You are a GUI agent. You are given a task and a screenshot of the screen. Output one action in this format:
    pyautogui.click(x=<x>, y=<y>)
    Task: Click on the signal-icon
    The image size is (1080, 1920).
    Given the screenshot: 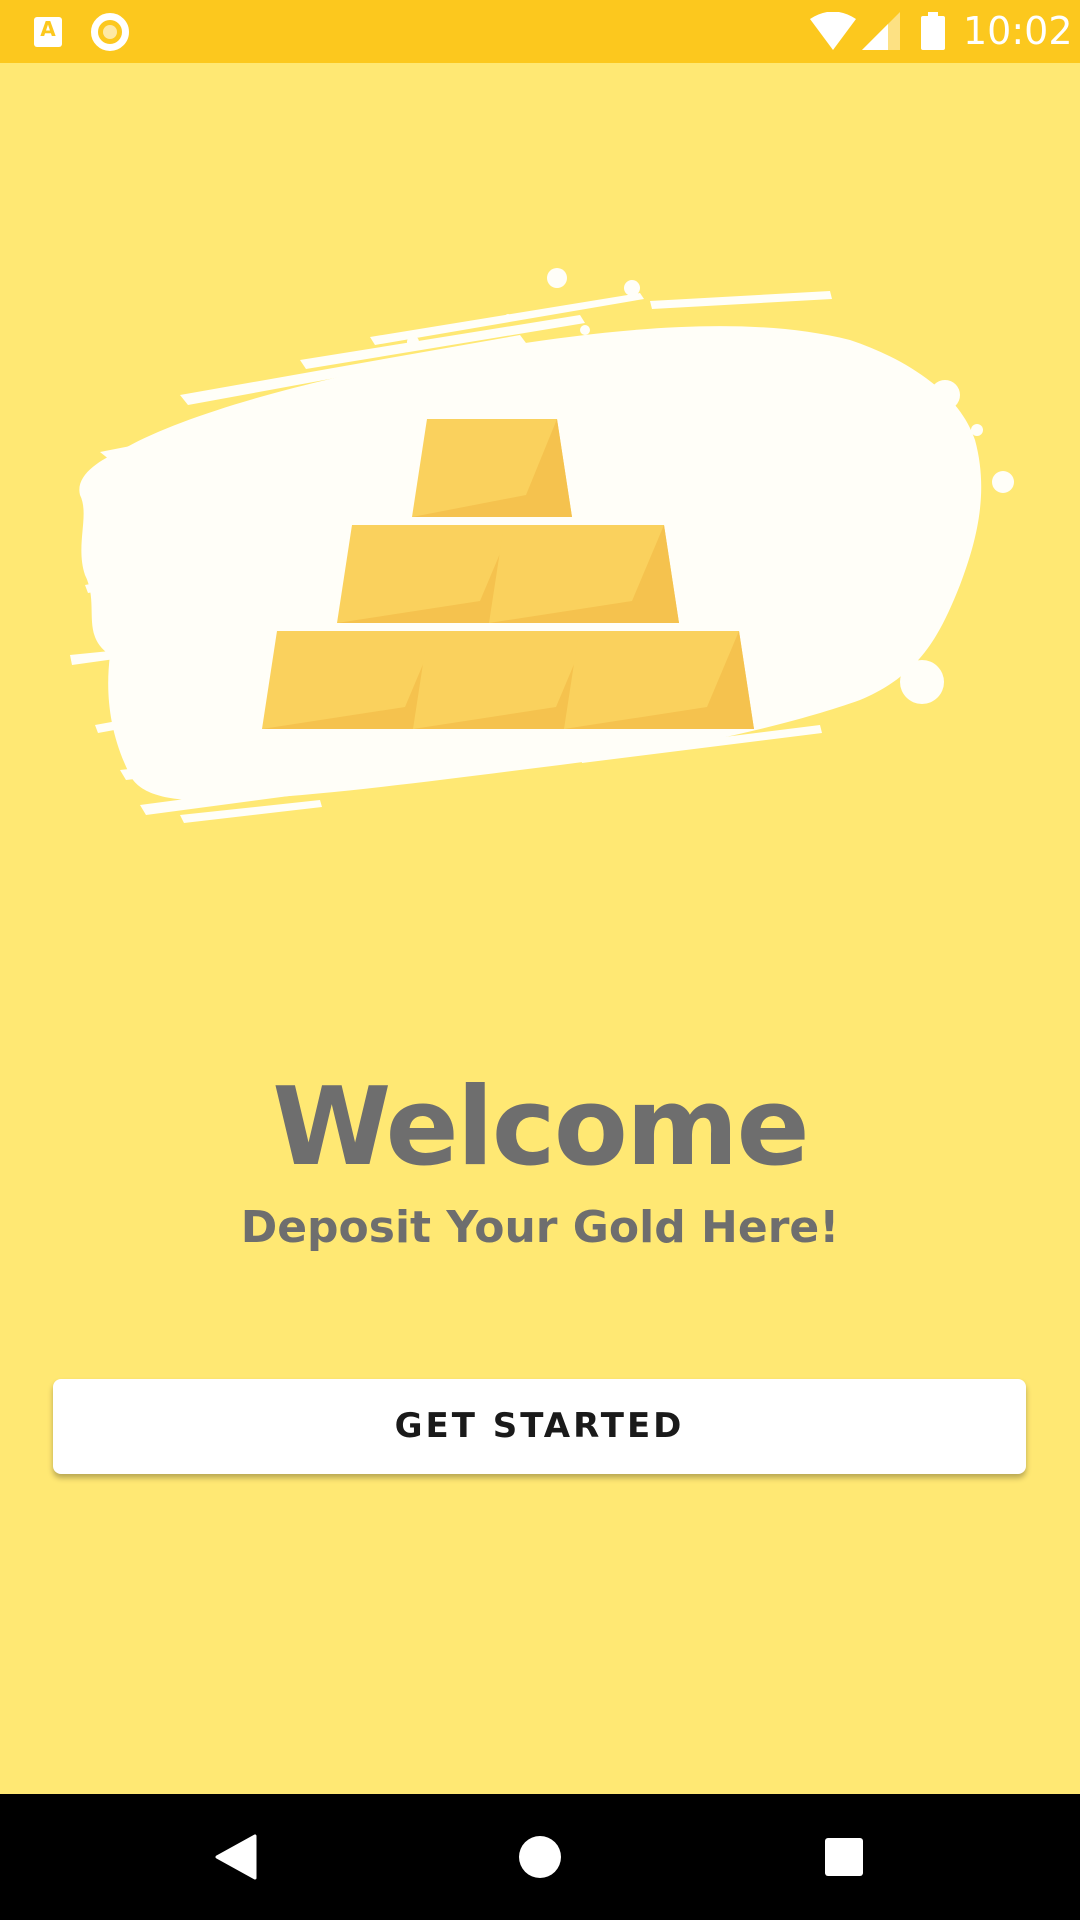 What is the action you would take?
    pyautogui.click(x=881, y=31)
    